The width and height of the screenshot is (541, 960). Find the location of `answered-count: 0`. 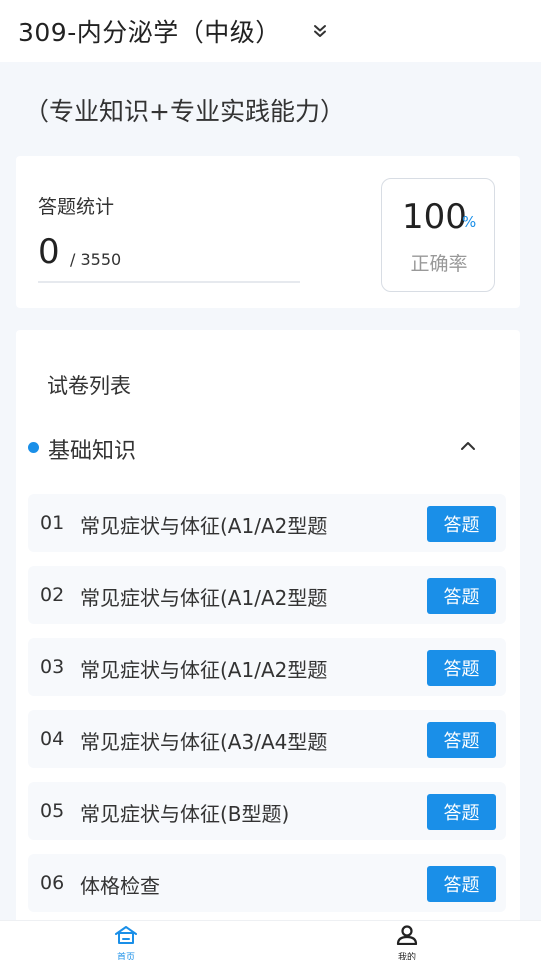

answered-count: 0 is located at coordinates (49, 252).